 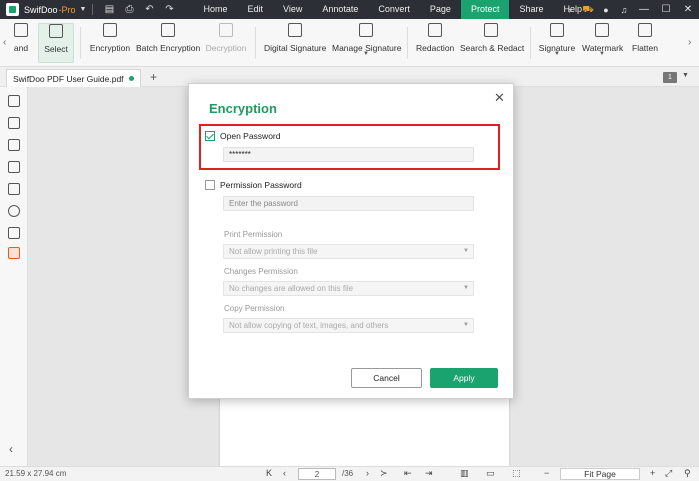 What do you see at coordinates (689, 42) in the screenshot?
I see `ribbon-scroll-right-icon: ›` at bounding box center [689, 42].